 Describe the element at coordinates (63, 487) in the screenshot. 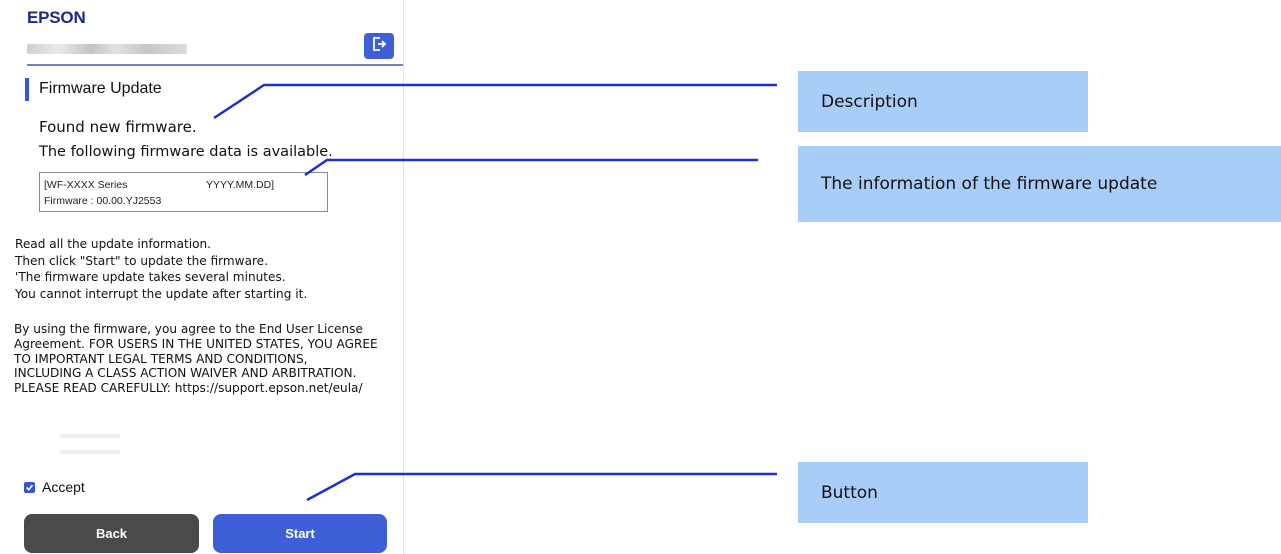

I see `accept-label: Accept` at that location.